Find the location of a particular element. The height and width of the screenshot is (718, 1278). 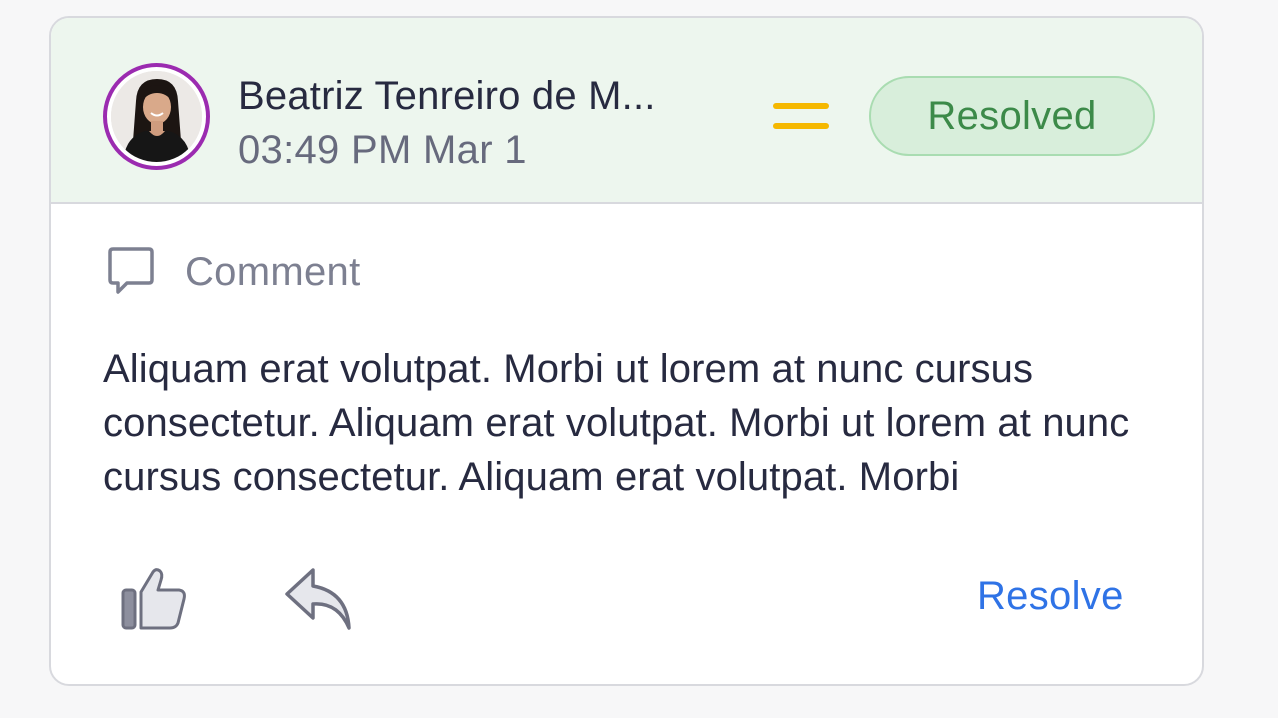

avatar-image is located at coordinates (156, 116).